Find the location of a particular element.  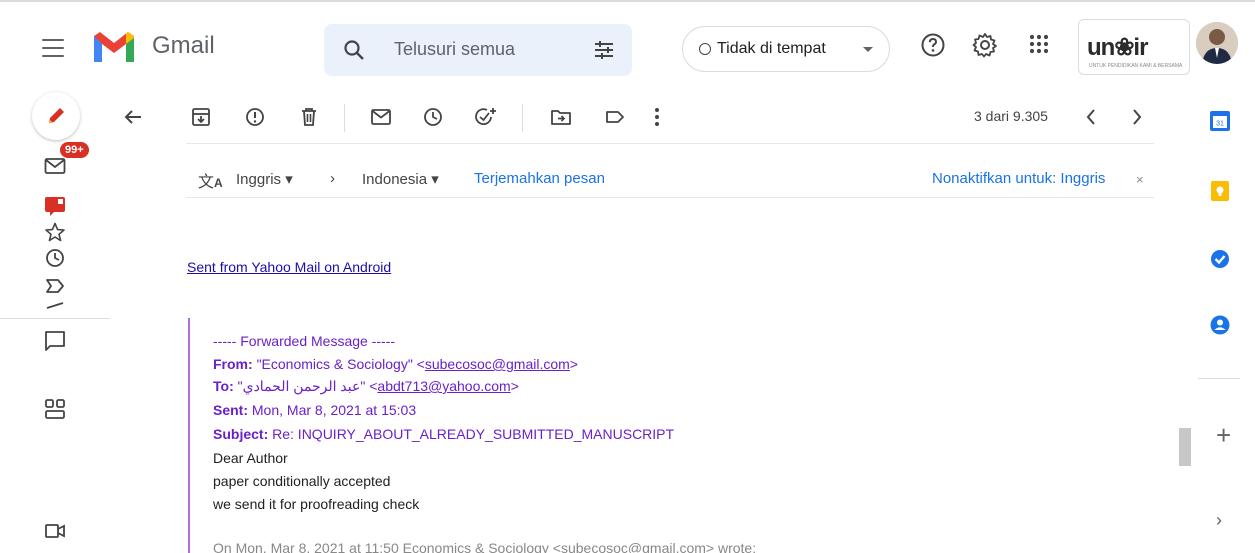

snooze-clock-icon is located at coordinates (433, 117).